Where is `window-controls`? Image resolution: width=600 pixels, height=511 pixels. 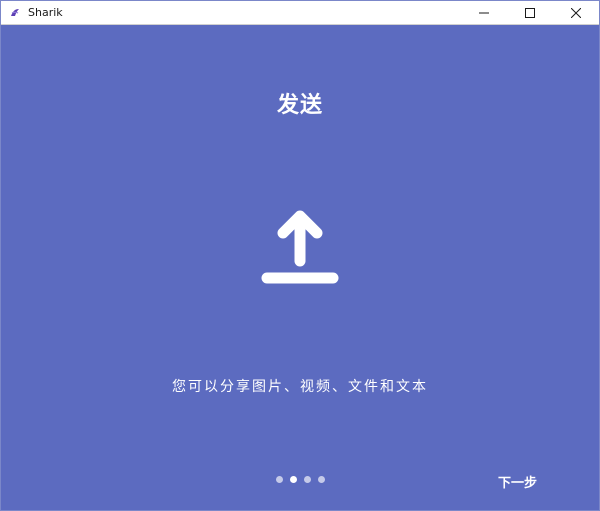
window-controls is located at coordinates (530, 12).